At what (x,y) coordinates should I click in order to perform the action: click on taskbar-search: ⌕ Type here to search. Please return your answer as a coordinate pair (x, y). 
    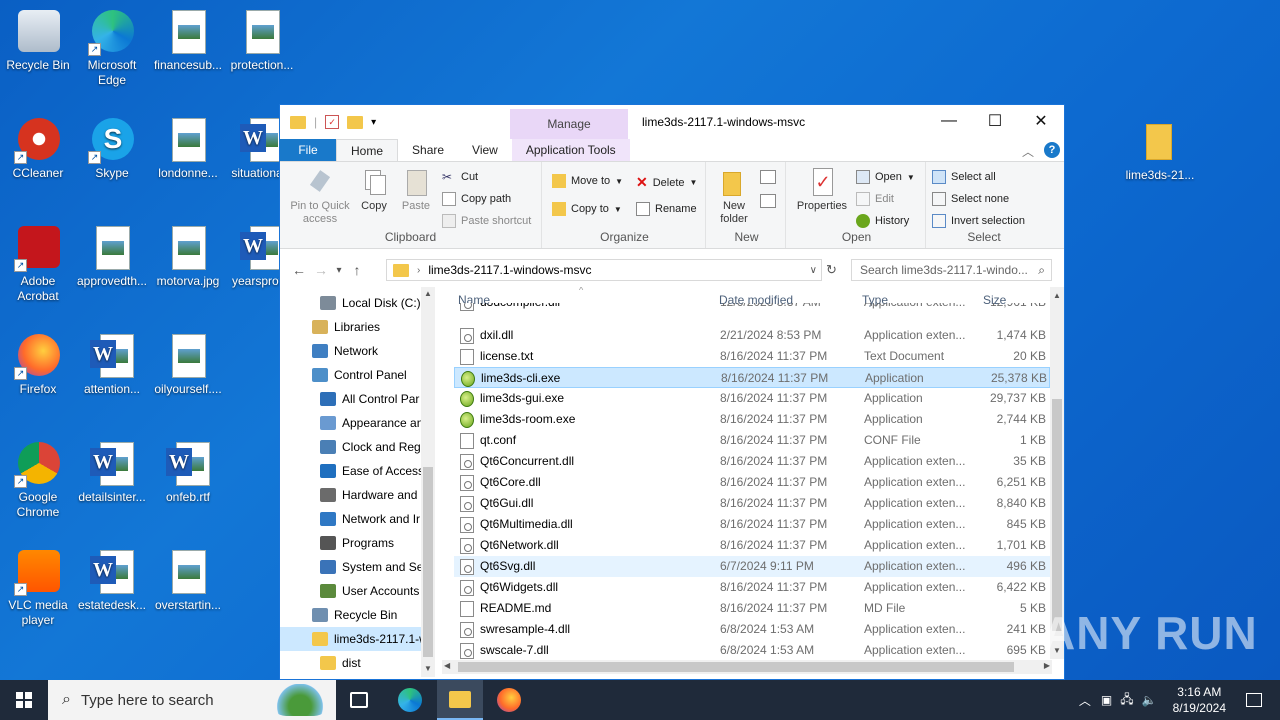
    Looking at the image, I should click on (192, 700).